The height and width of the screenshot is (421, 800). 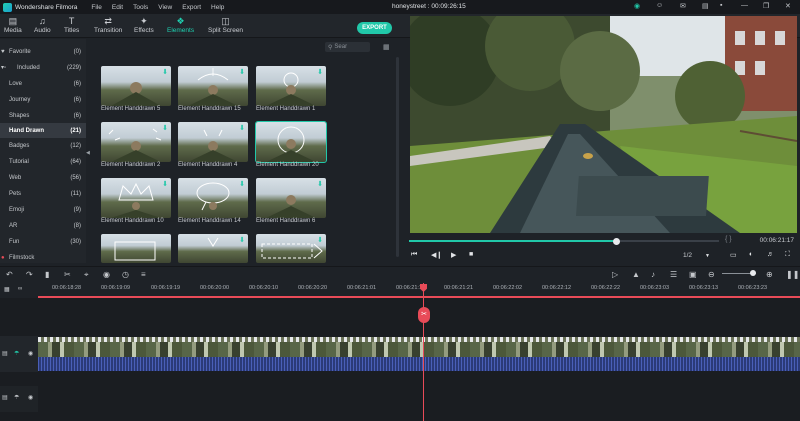 What do you see at coordinates (143, 274) in the screenshot?
I see `audio-settings-icon: ≡` at bounding box center [143, 274].